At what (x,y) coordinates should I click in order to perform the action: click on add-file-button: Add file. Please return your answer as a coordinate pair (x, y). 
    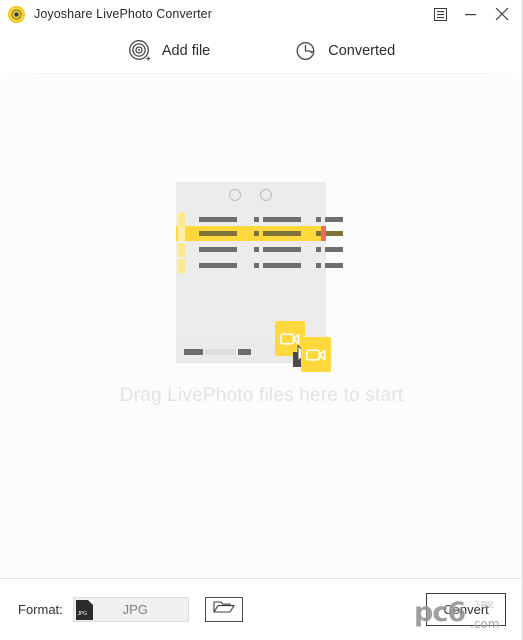
    Looking at the image, I should click on (169, 51).